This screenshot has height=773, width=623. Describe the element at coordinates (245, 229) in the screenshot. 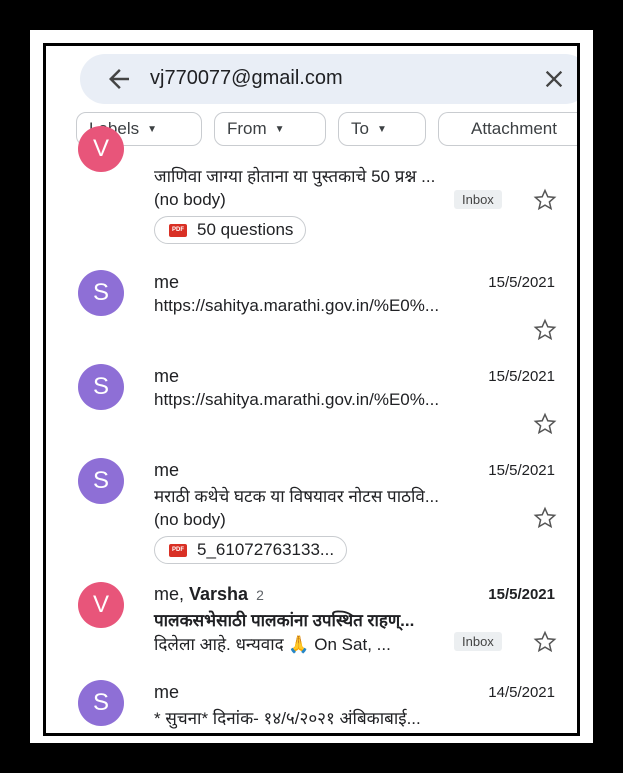

I see `attachment-name: 50 questions` at that location.